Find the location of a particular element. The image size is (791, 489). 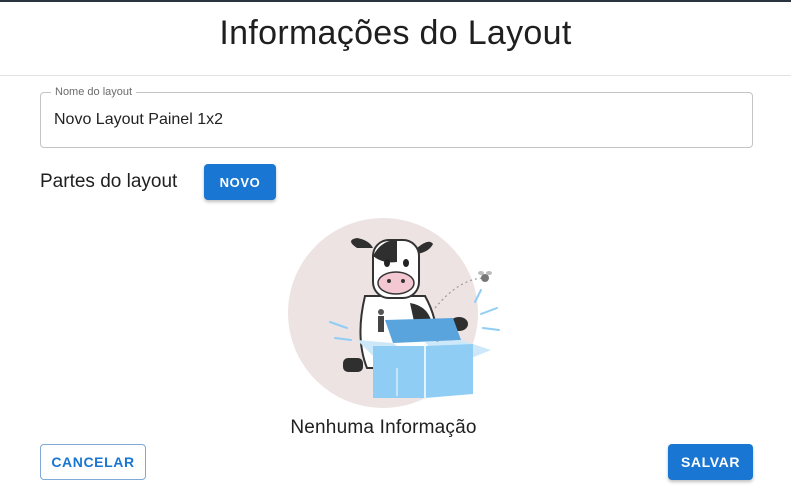

layout-name-field: Nome do layout is located at coordinates (396, 116).